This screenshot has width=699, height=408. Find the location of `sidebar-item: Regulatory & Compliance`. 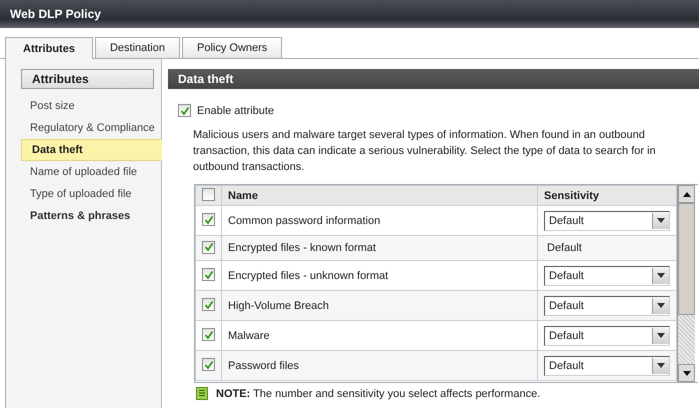

sidebar-item: Regulatory & Compliance is located at coordinates (83, 128).